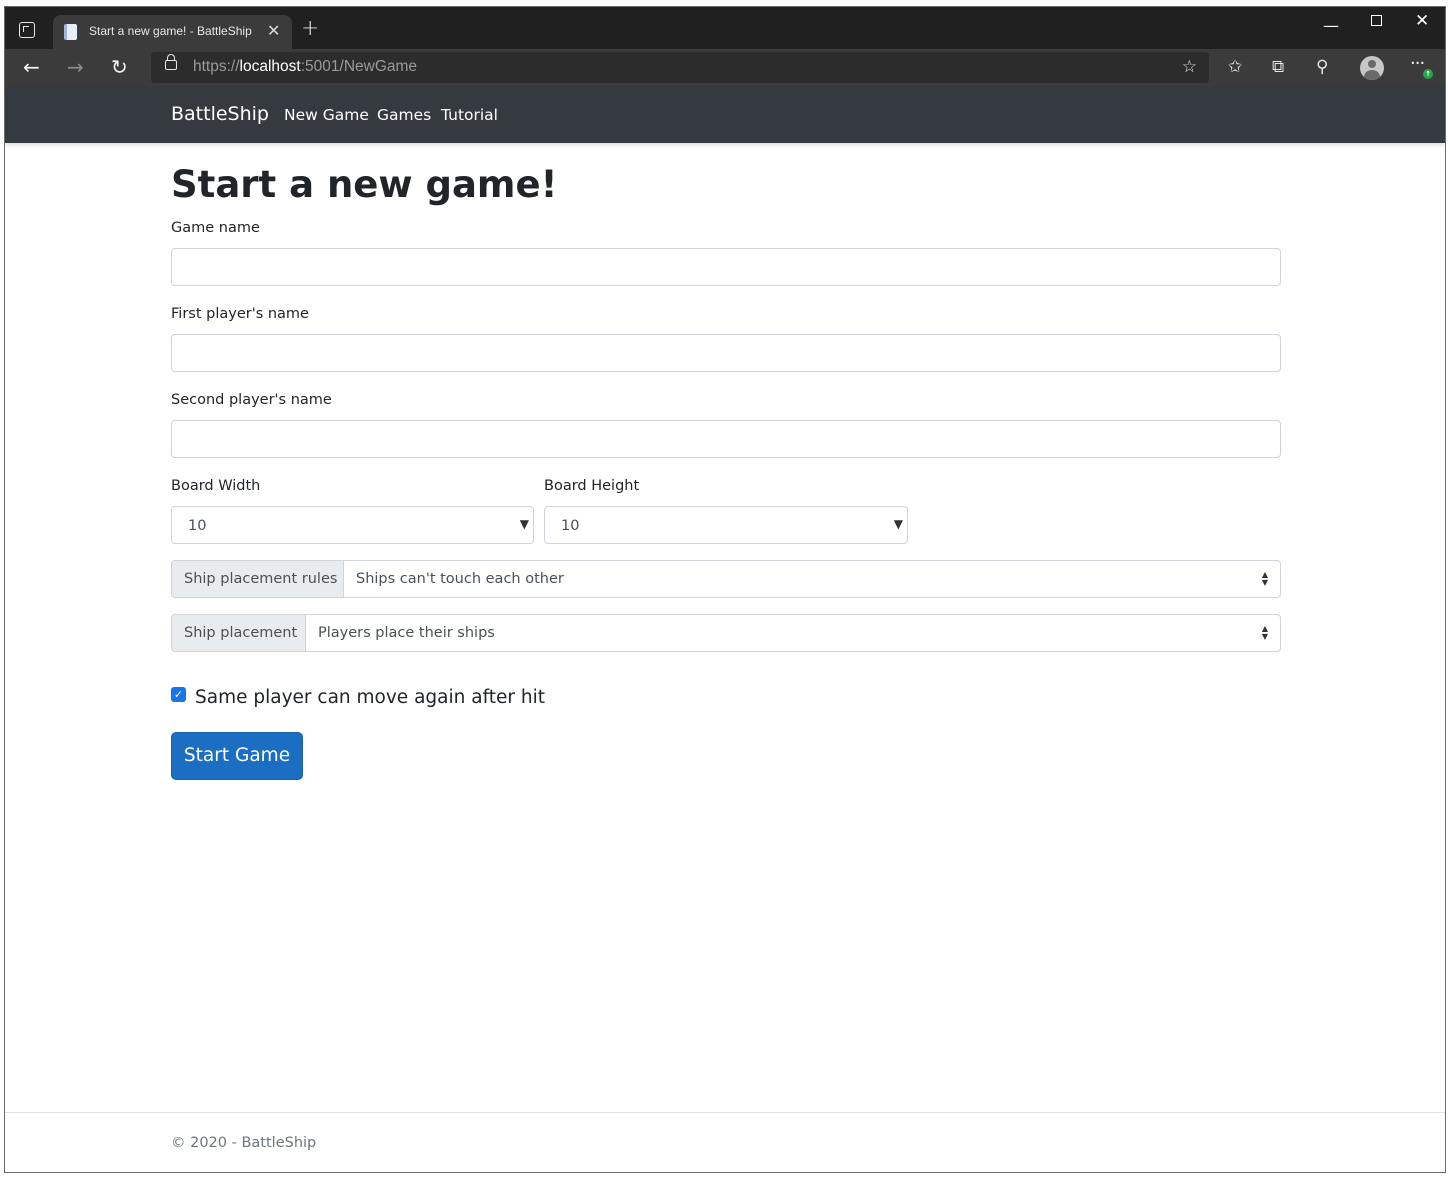 This screenshot has height=1178, width=1452. I want to click on more-options-icon: ···, so click(1417, 63).